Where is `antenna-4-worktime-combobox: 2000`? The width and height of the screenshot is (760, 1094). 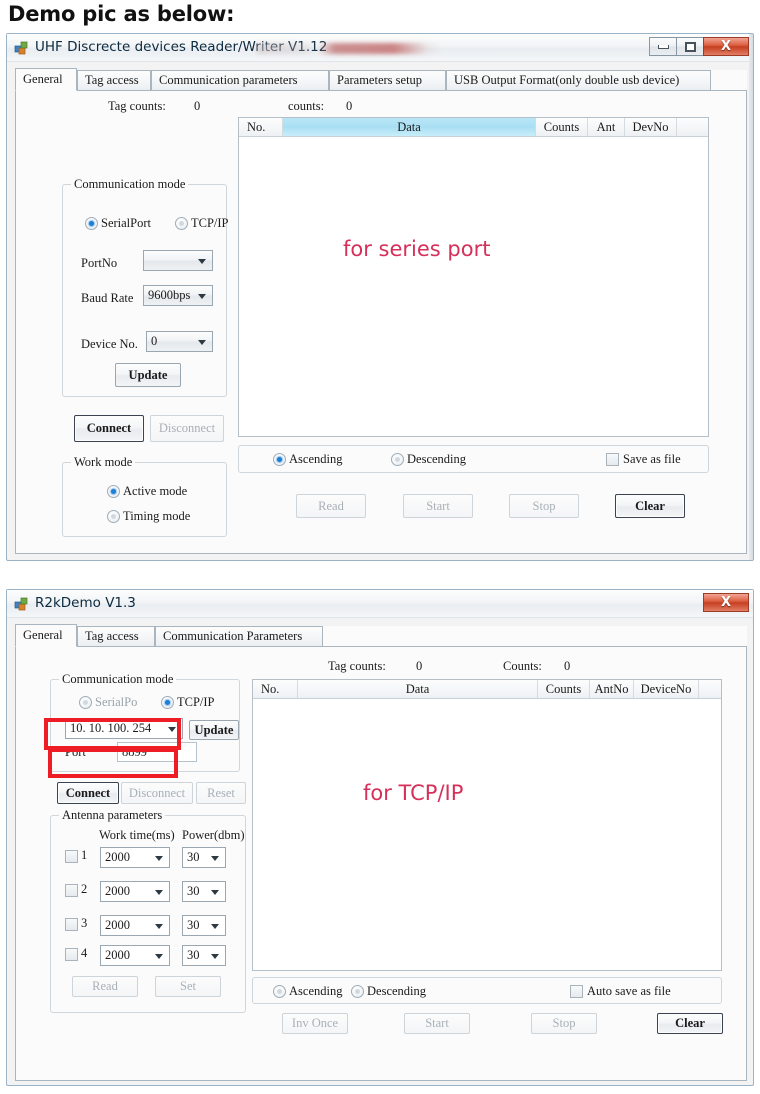
antenna-4-worktime-combobox: 2000 is located at coordinates (135, 955).